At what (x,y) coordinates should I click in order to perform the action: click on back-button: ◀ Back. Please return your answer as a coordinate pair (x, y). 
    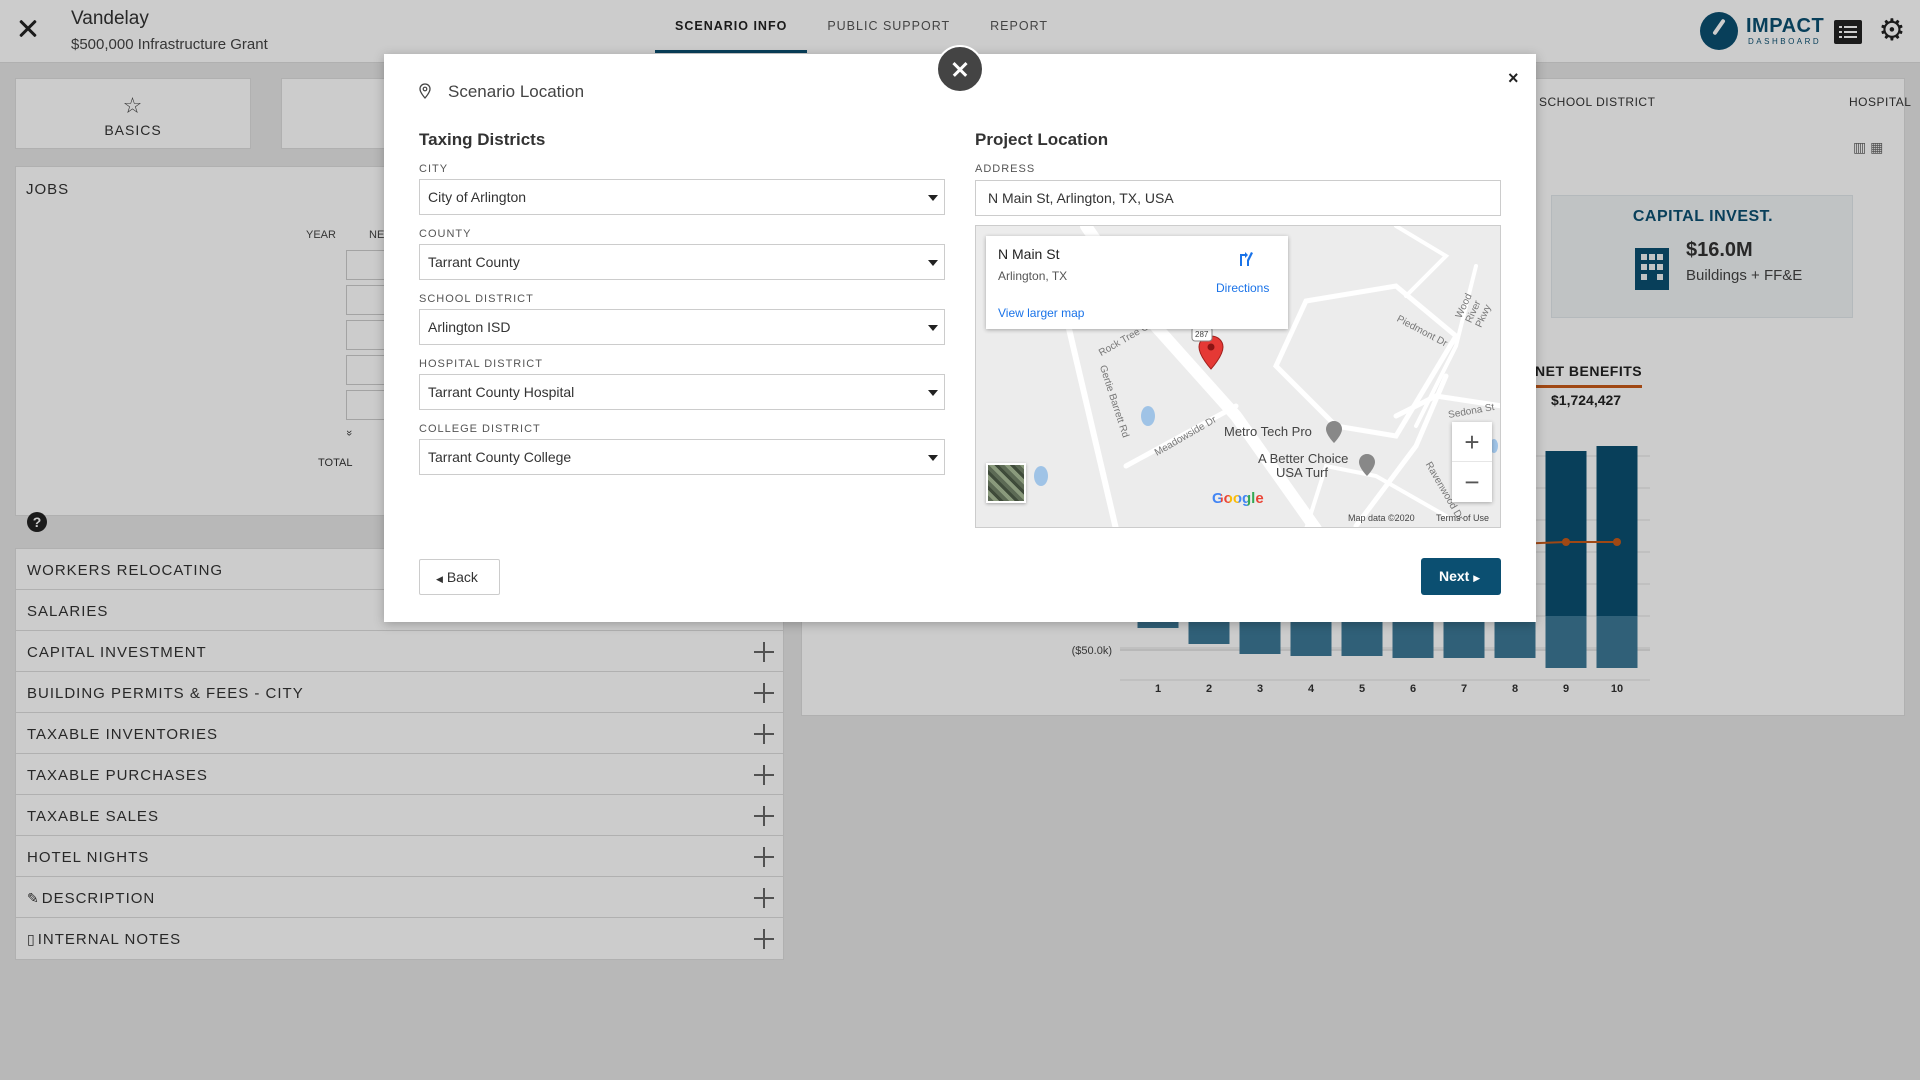
    Looking at the image, I should click on (459, 577).